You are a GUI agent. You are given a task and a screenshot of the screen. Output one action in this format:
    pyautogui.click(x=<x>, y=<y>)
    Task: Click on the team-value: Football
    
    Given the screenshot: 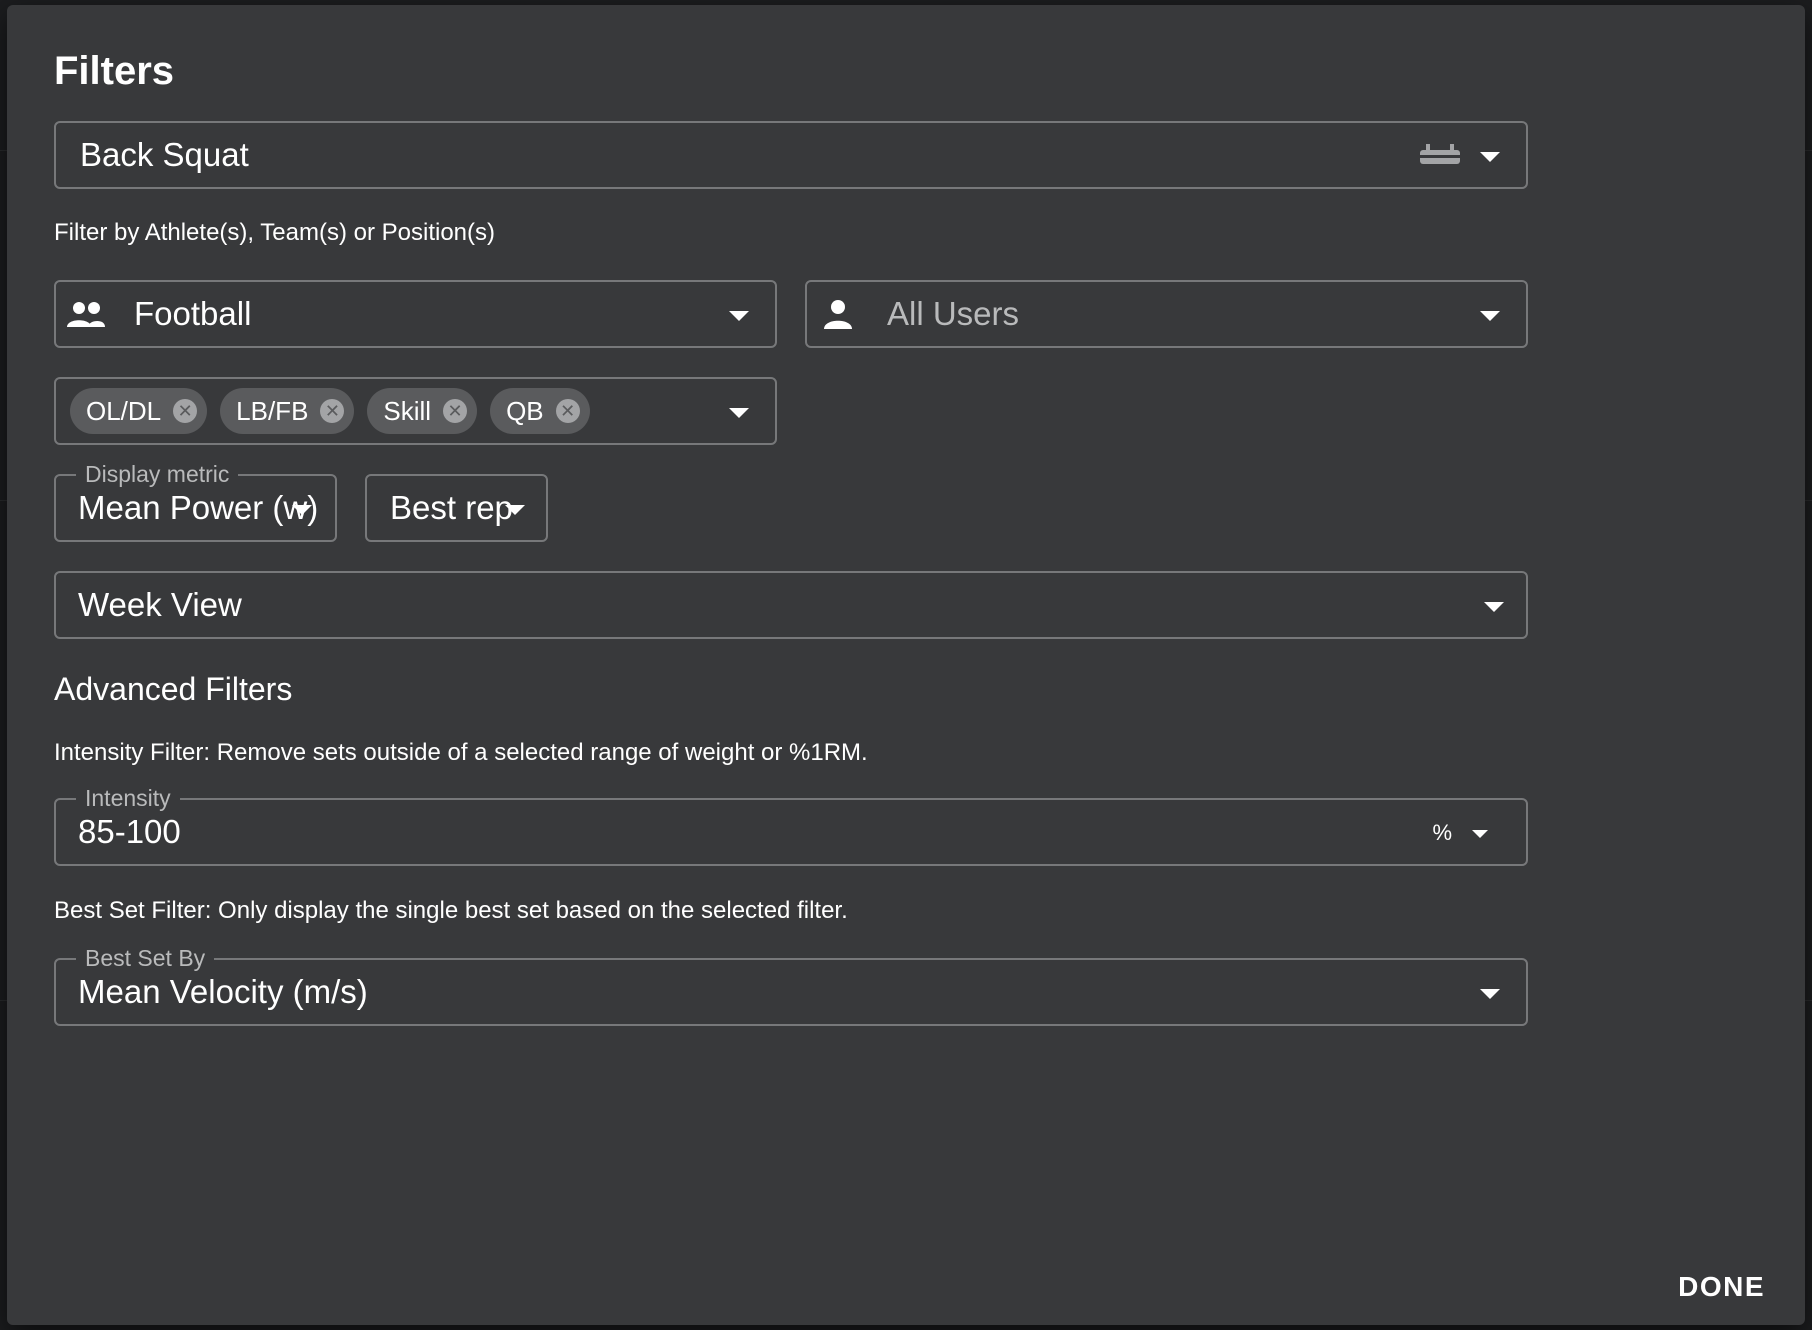 What is the action you would take?
    pyautogui.click(x=193, y=313)
    